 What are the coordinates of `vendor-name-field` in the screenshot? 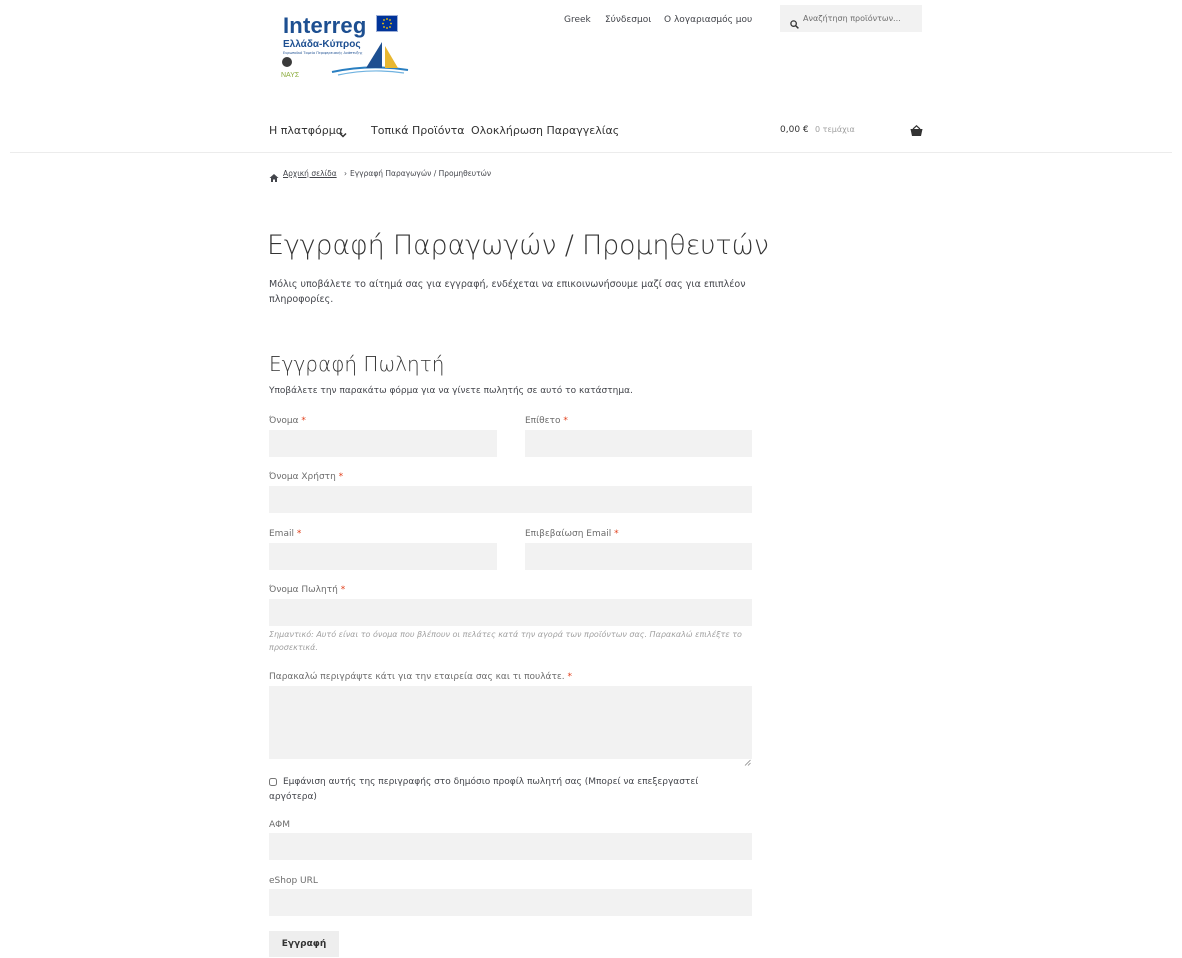 It's located at (510, 612).